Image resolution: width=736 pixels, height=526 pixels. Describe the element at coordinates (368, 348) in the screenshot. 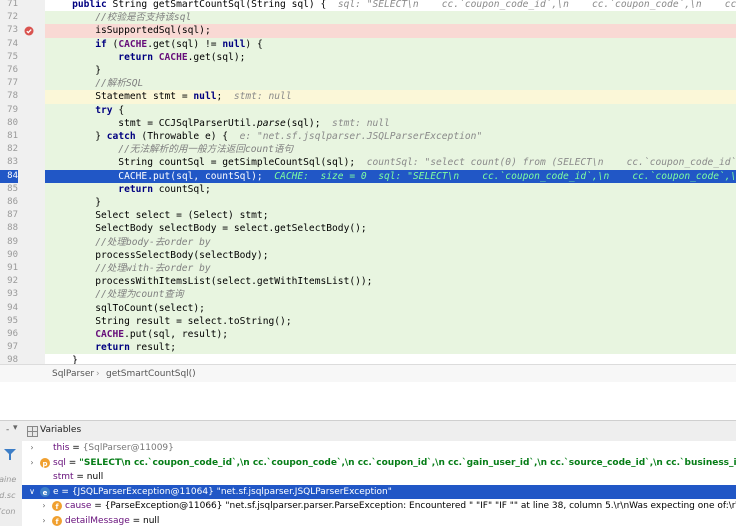

I see `code-line: 97 return result;` at that location.